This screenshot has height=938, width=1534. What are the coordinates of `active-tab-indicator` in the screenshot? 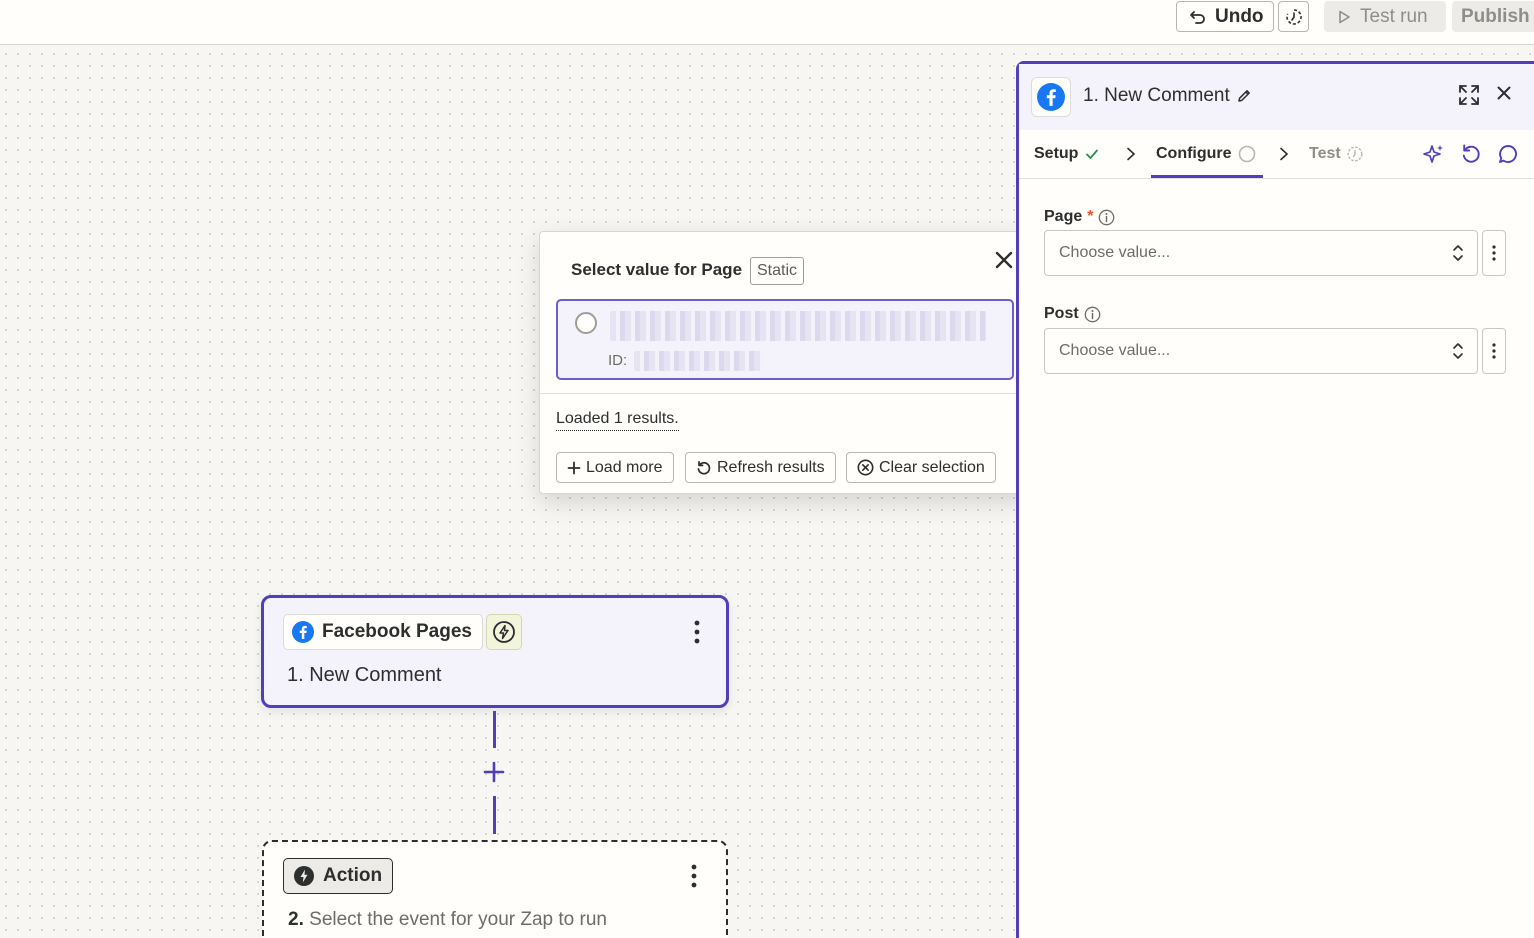 It's located at (1207, 176).